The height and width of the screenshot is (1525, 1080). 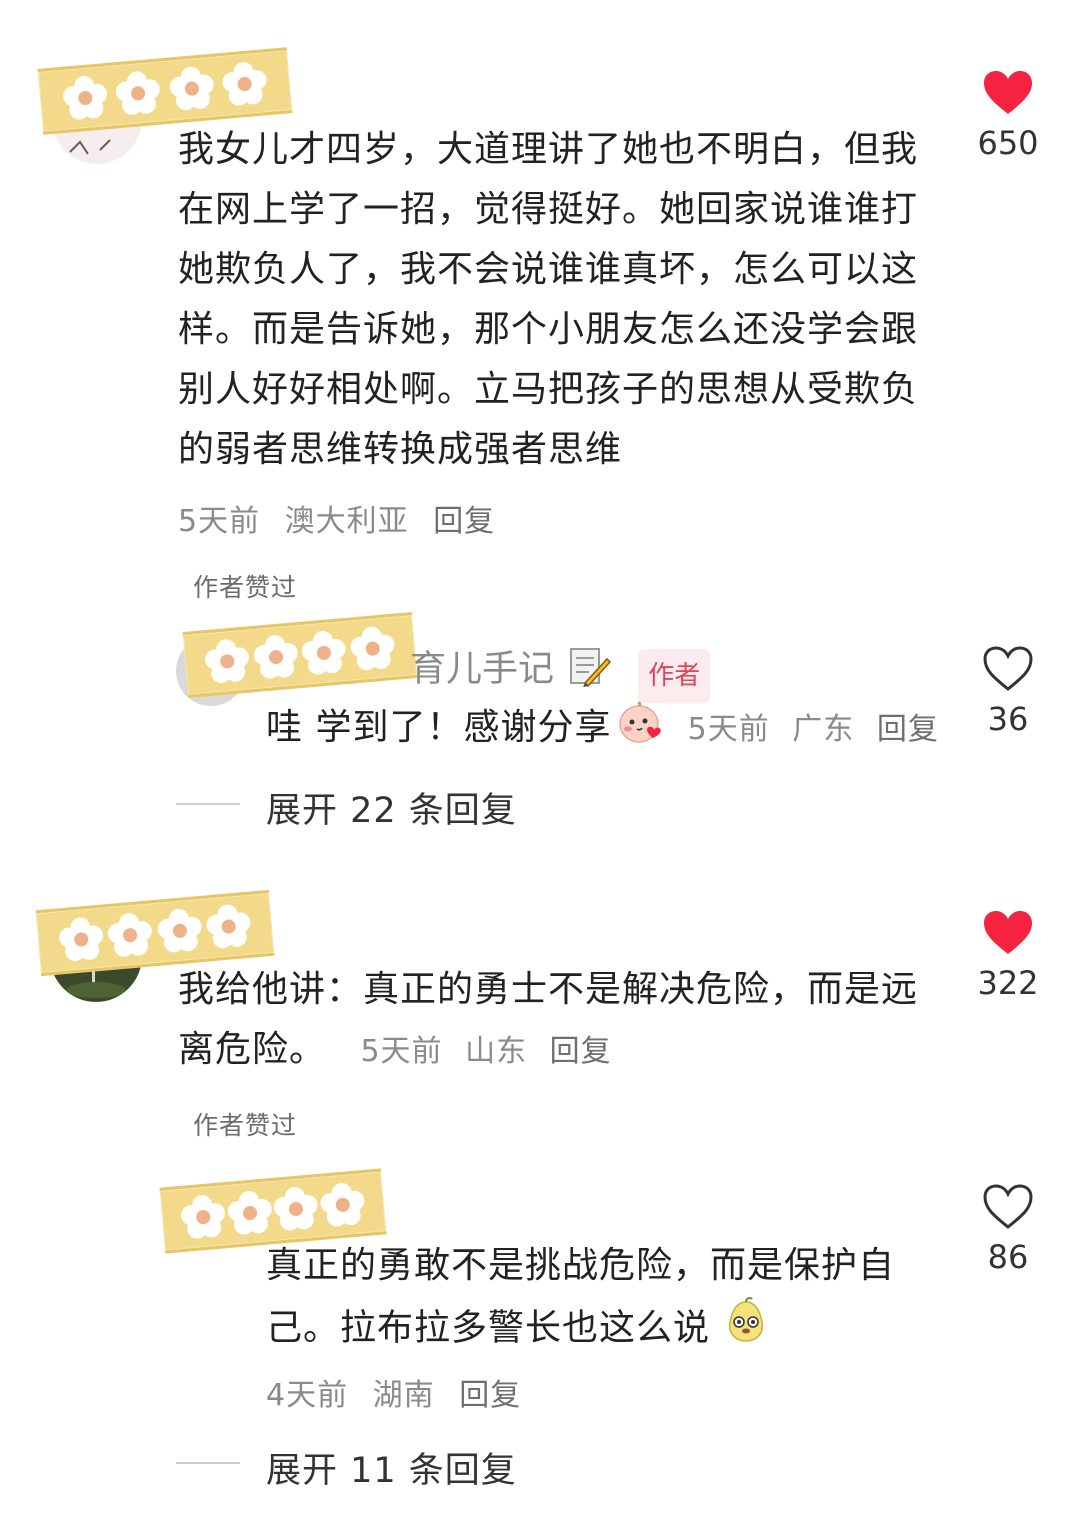 What do you see at coordinates (1008, 1230) in the screenshot?
I see `like-button: 86` at bounding box center [1008, 1230].